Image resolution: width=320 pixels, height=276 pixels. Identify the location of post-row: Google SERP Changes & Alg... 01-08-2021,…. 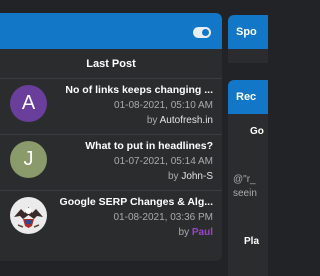
(111, 219).